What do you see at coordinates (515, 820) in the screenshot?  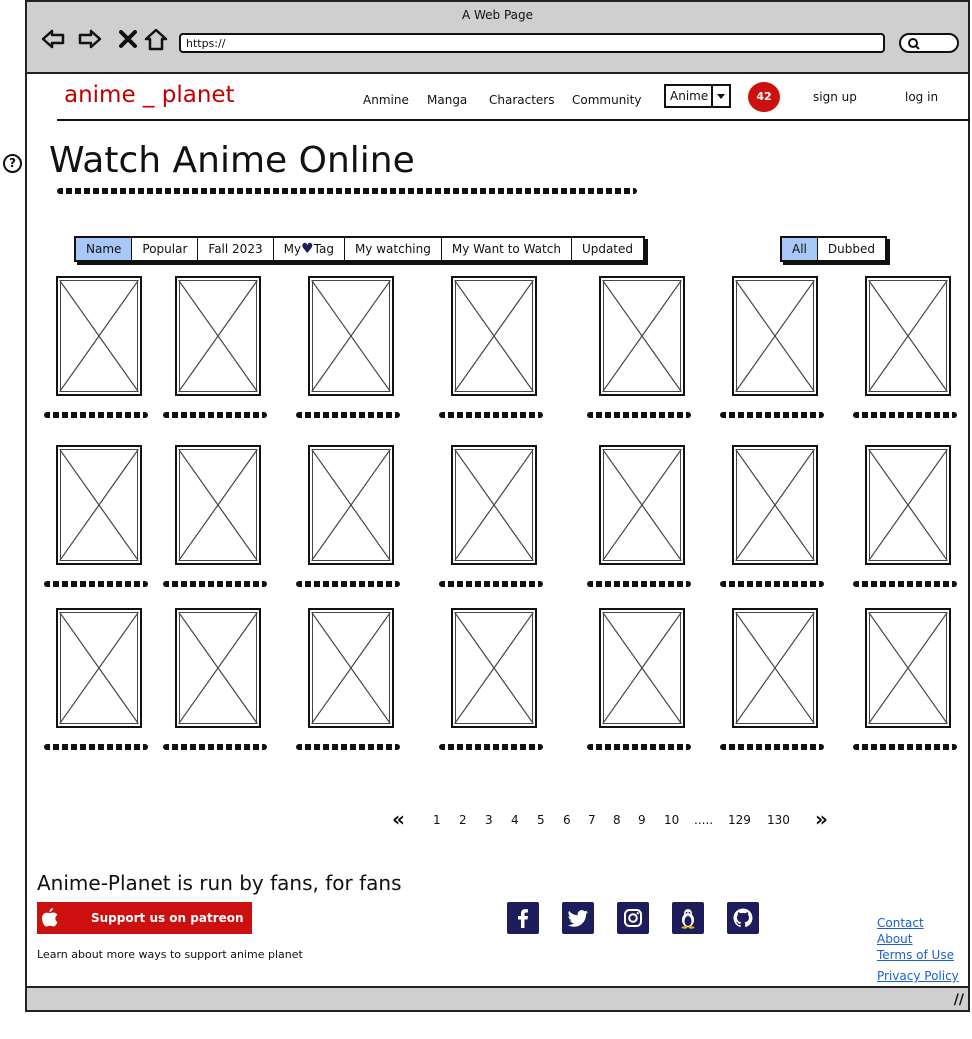 I see `page-4: 4` at bounding box center [515, 820].